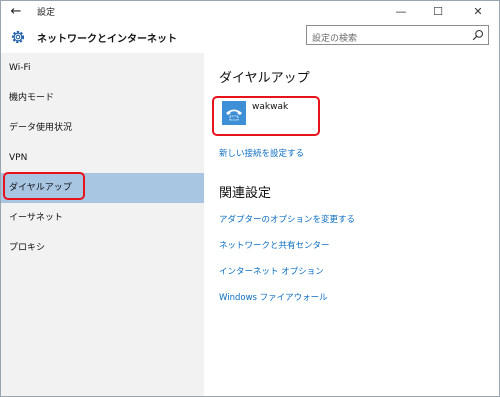  I want to click on sidebar-item-data-usage: データ使用状況, so click(102, 128).